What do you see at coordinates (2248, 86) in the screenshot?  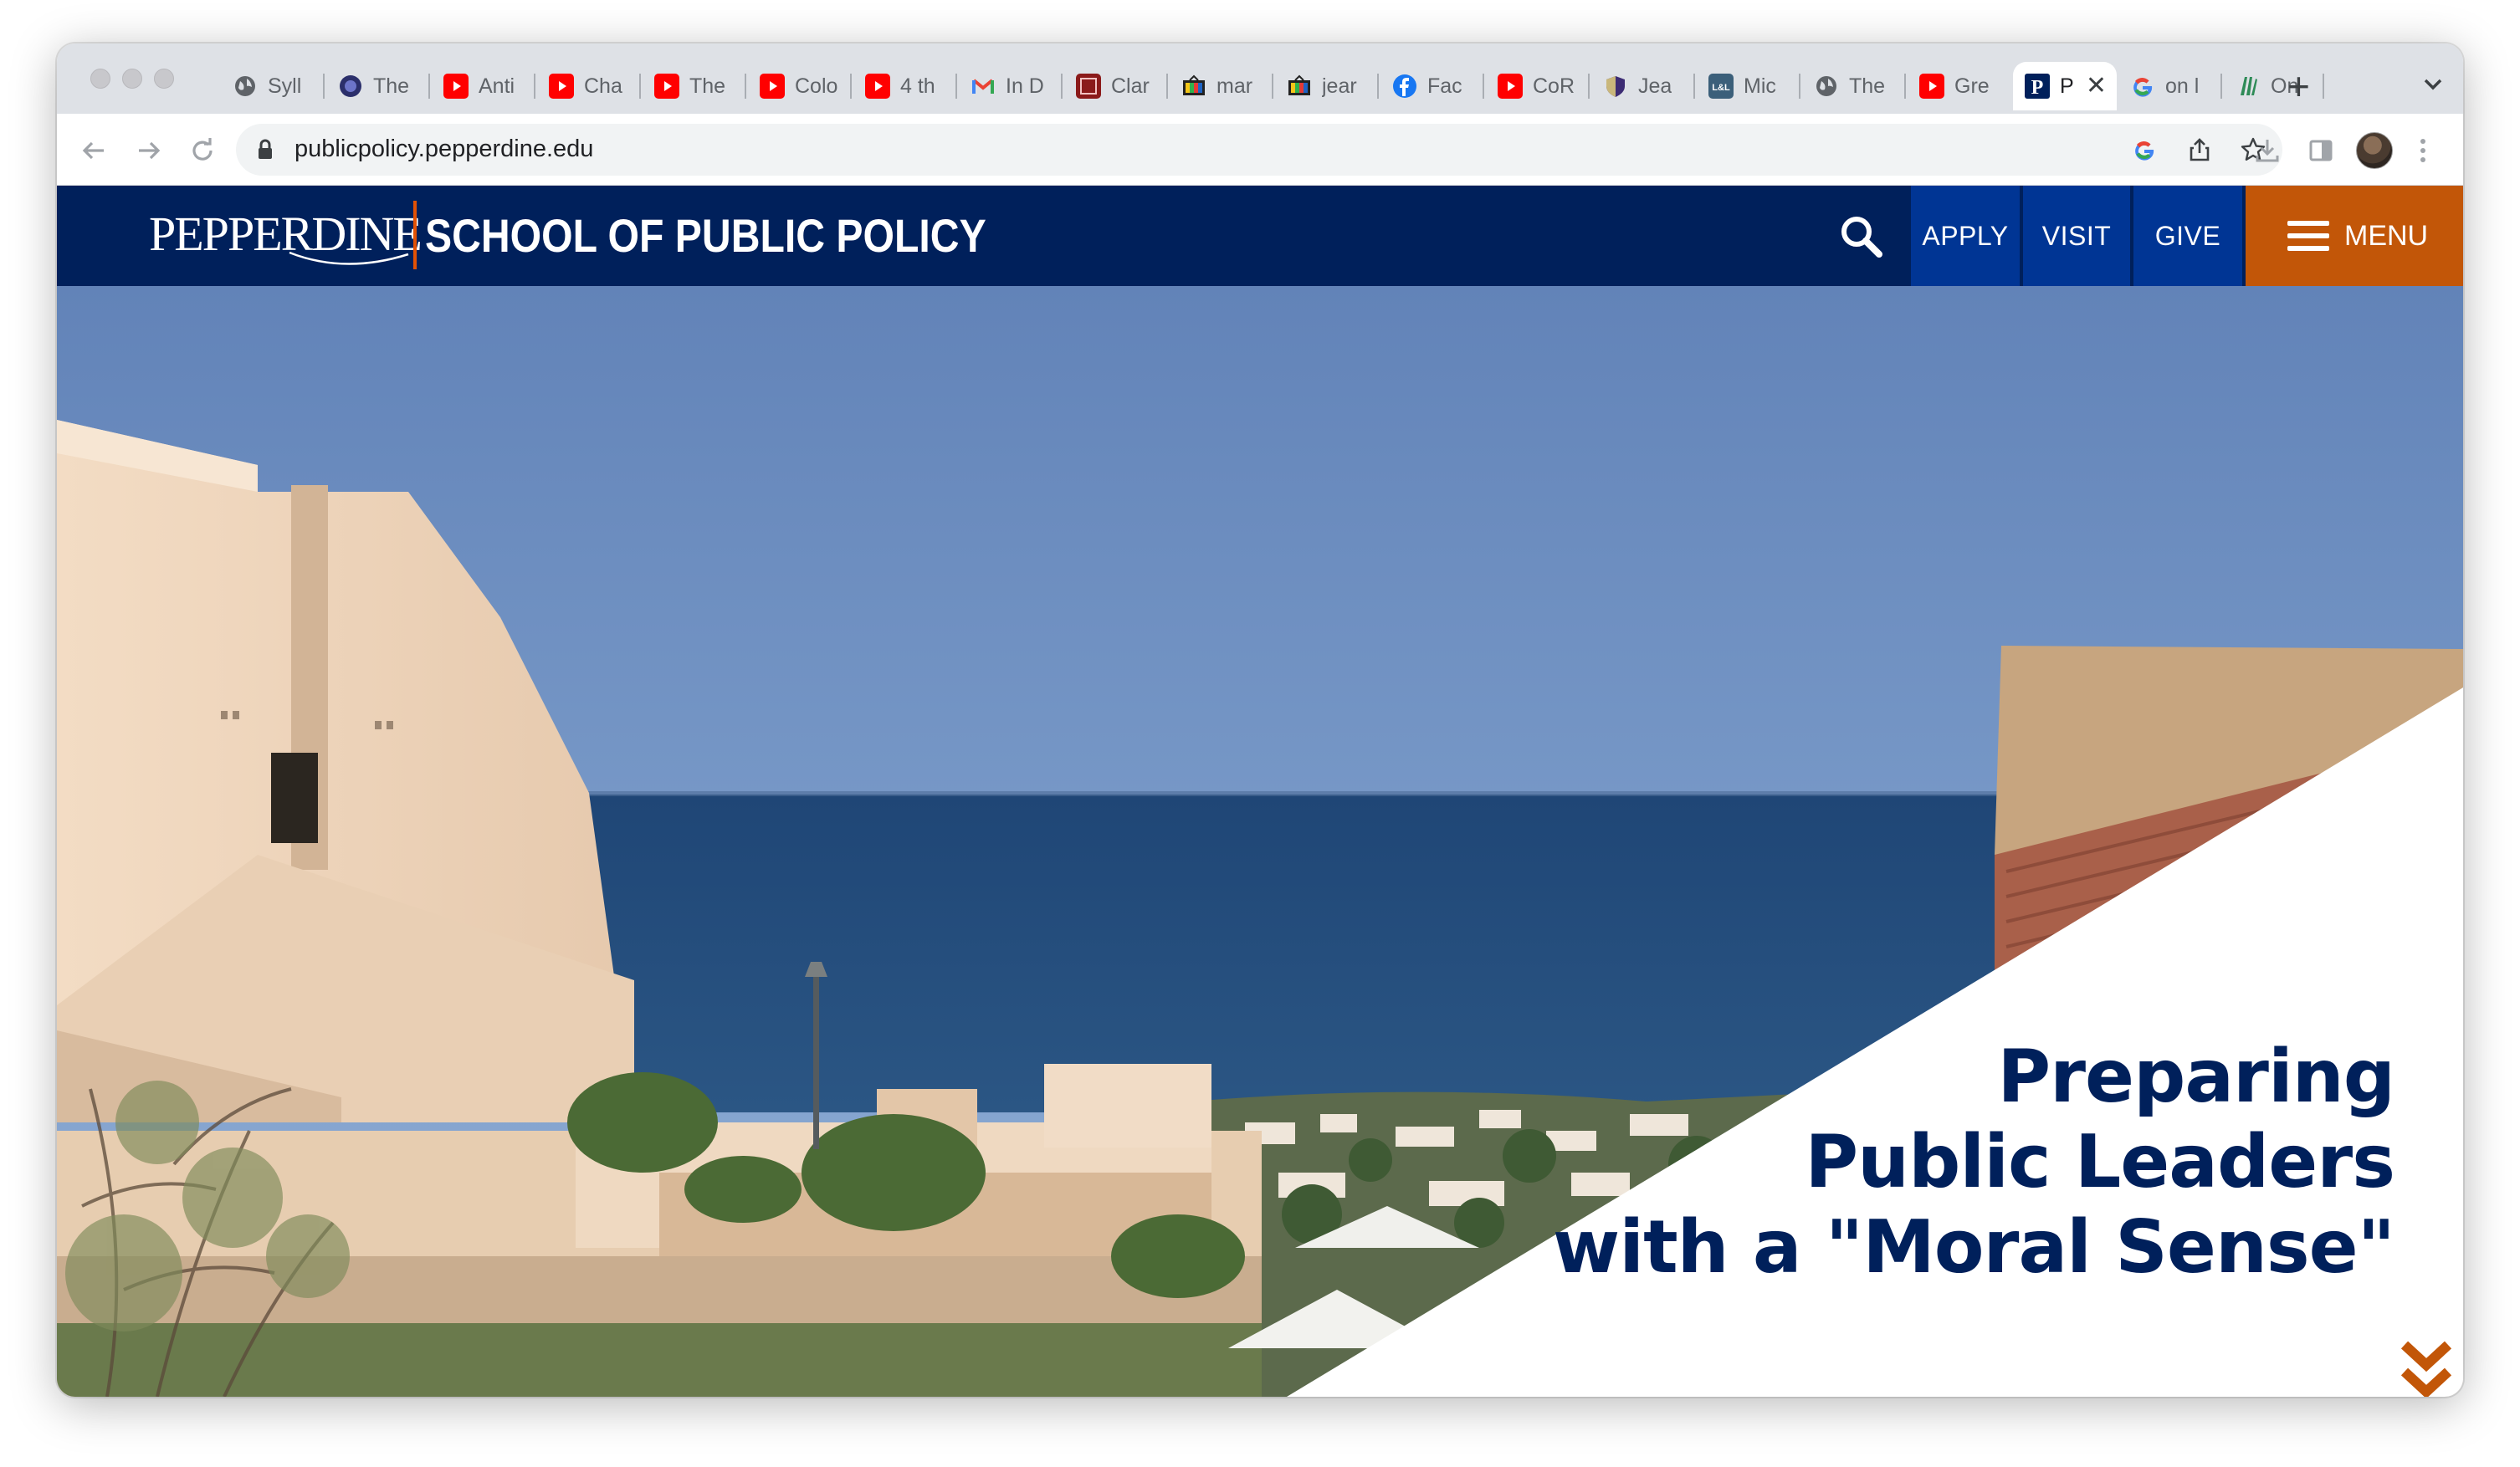 I see `library-icon` at bounding box center [2248, 86].